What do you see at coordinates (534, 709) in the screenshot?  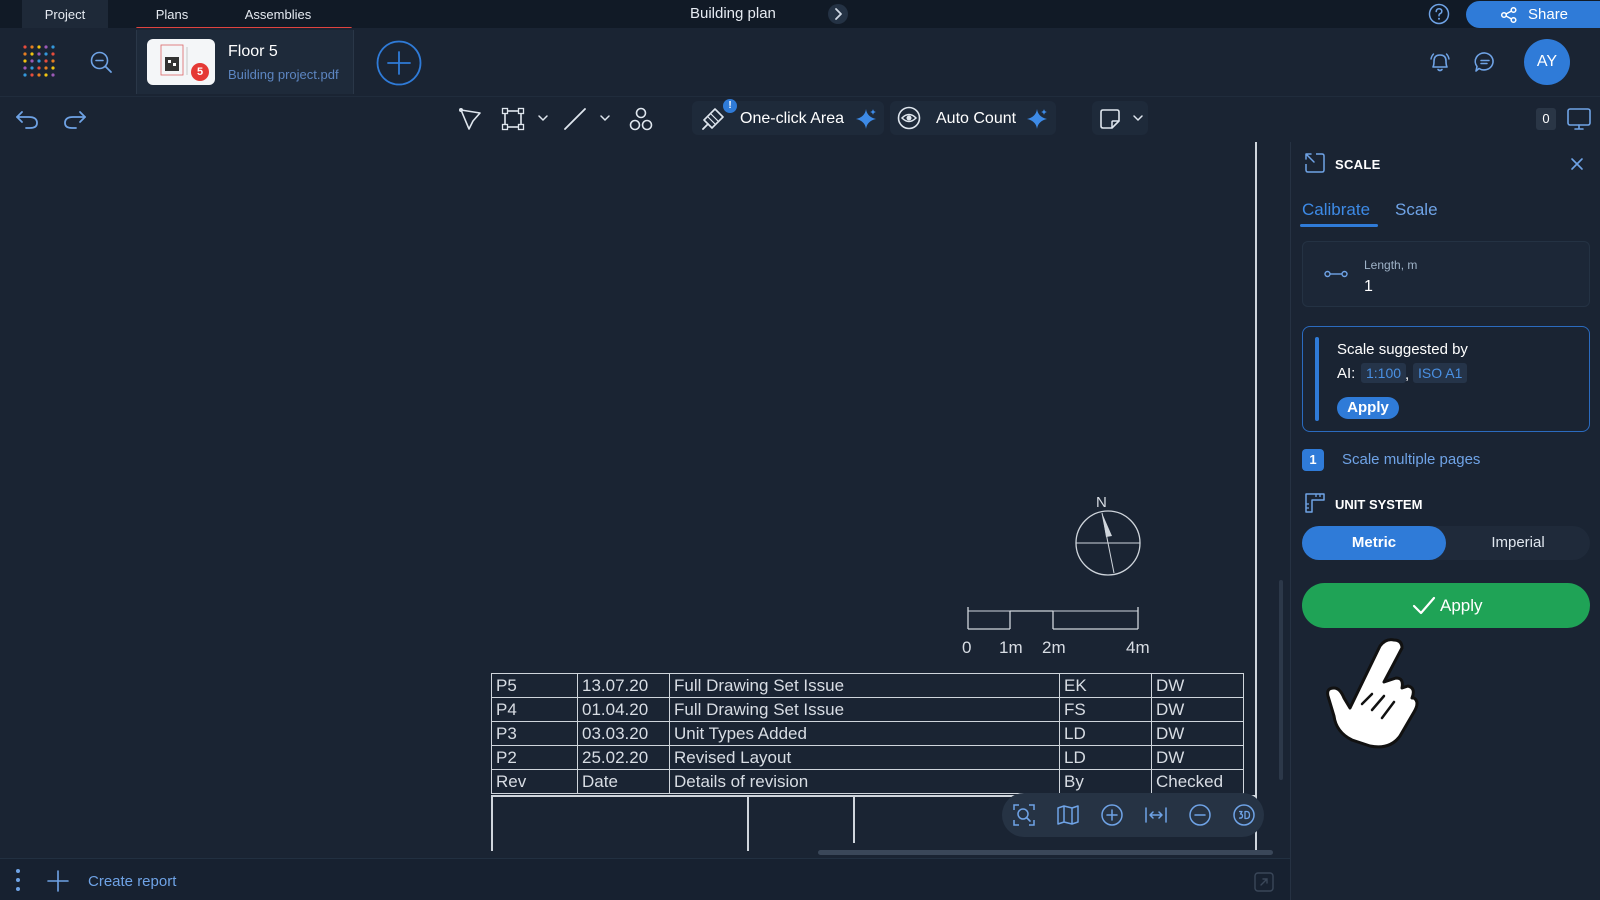 I see `table-cell: P4` at bounding box center [534, 709].